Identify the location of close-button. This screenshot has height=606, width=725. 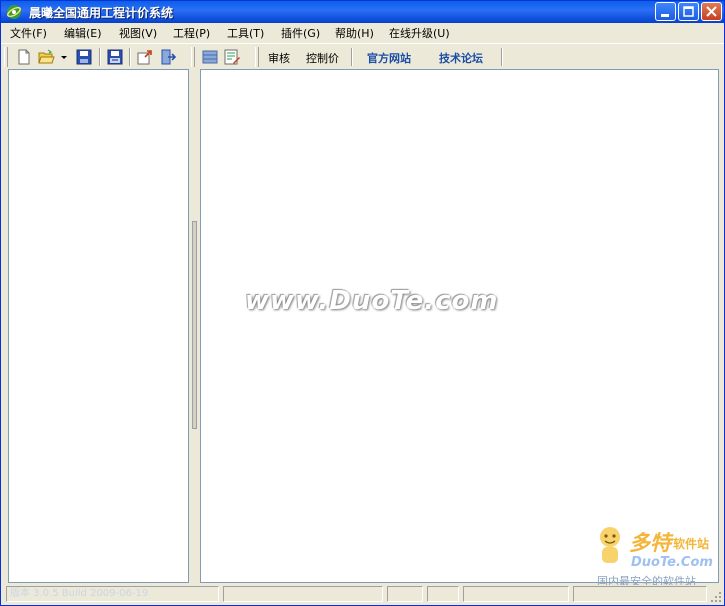
(711, 11).